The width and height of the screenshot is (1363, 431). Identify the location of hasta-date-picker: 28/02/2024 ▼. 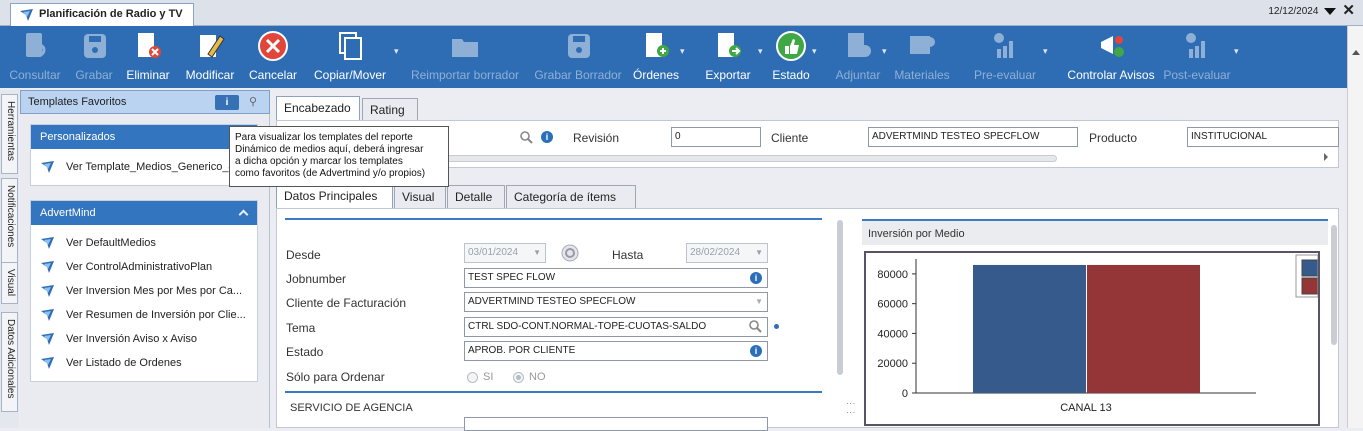
(727, 253).